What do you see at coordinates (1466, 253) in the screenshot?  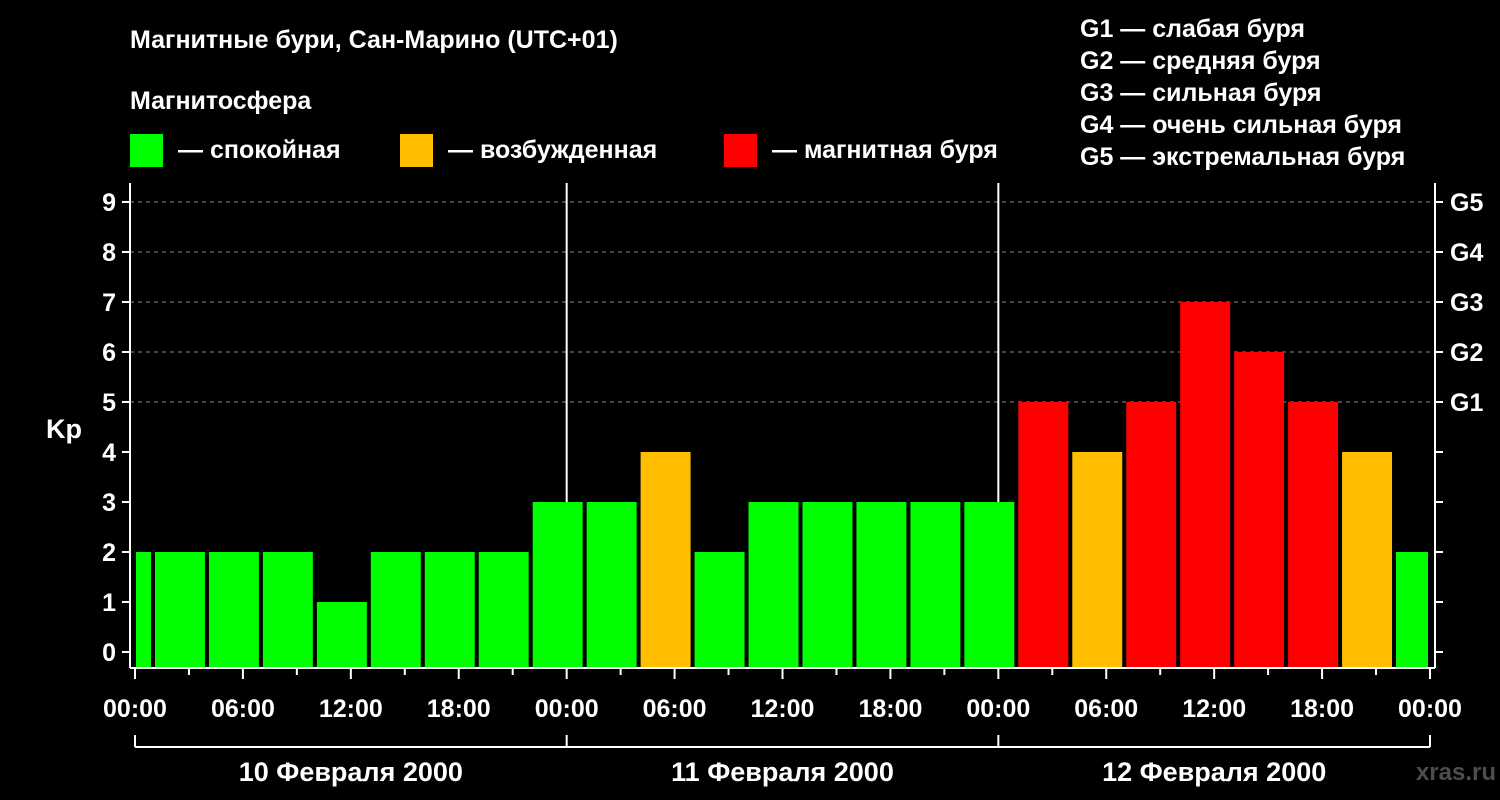 I see `storm-level-label: G4` at bounding box center [1466, 253].